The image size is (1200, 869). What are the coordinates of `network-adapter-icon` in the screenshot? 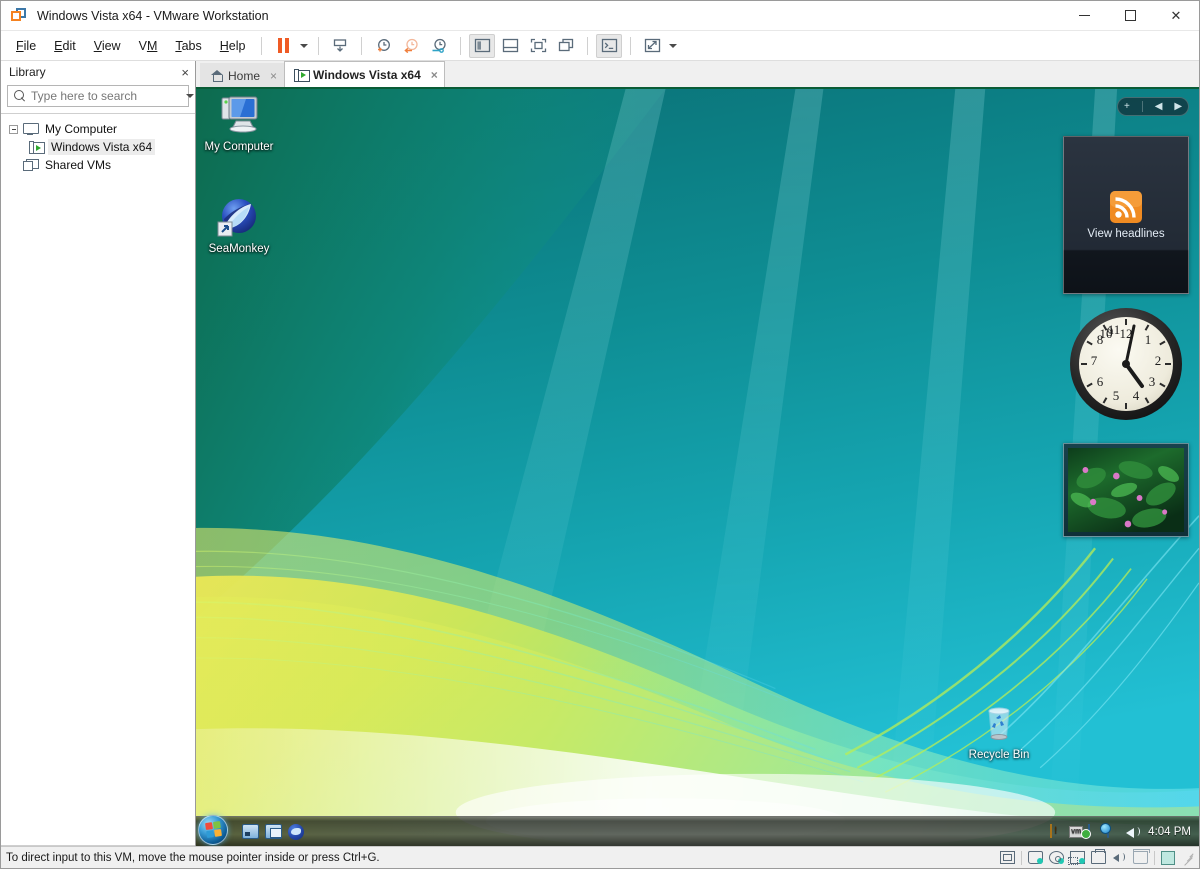 It's located at (1076, 858).